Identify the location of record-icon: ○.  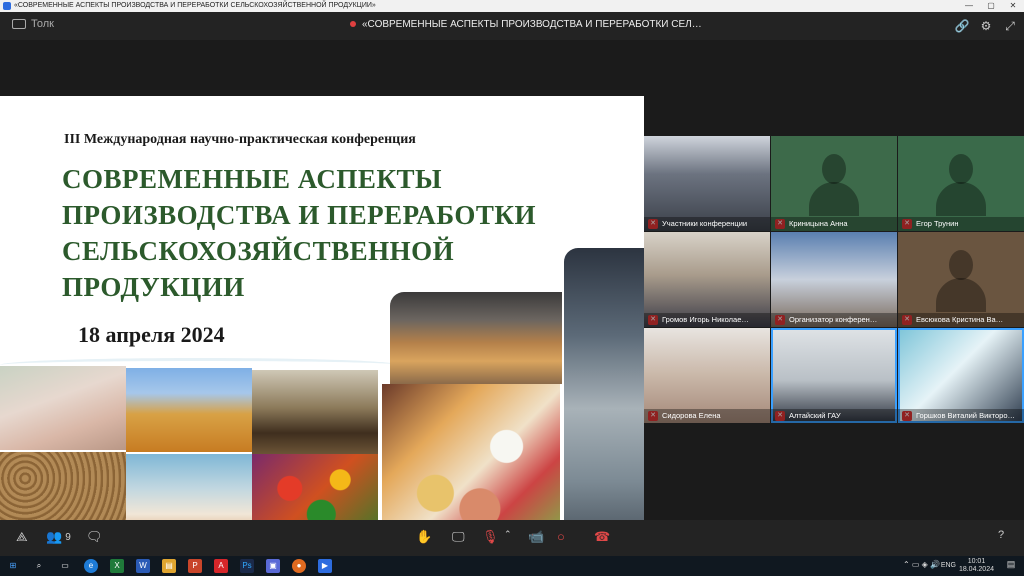
(561, 536).